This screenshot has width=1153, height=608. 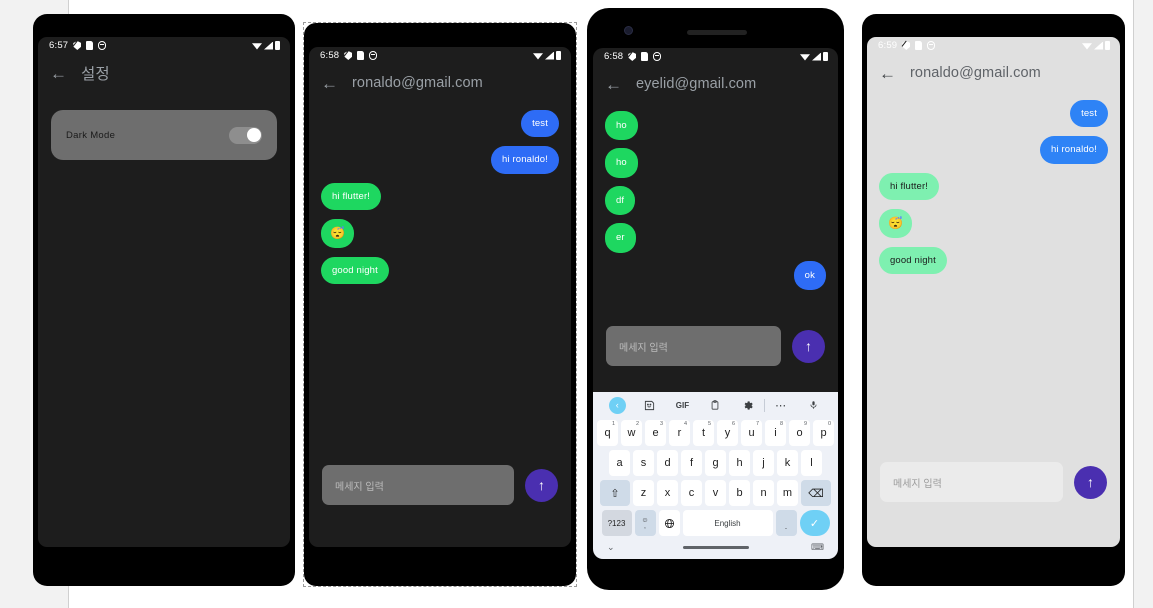 I want to click on key-r: 4r, so click(x=679, y=433).